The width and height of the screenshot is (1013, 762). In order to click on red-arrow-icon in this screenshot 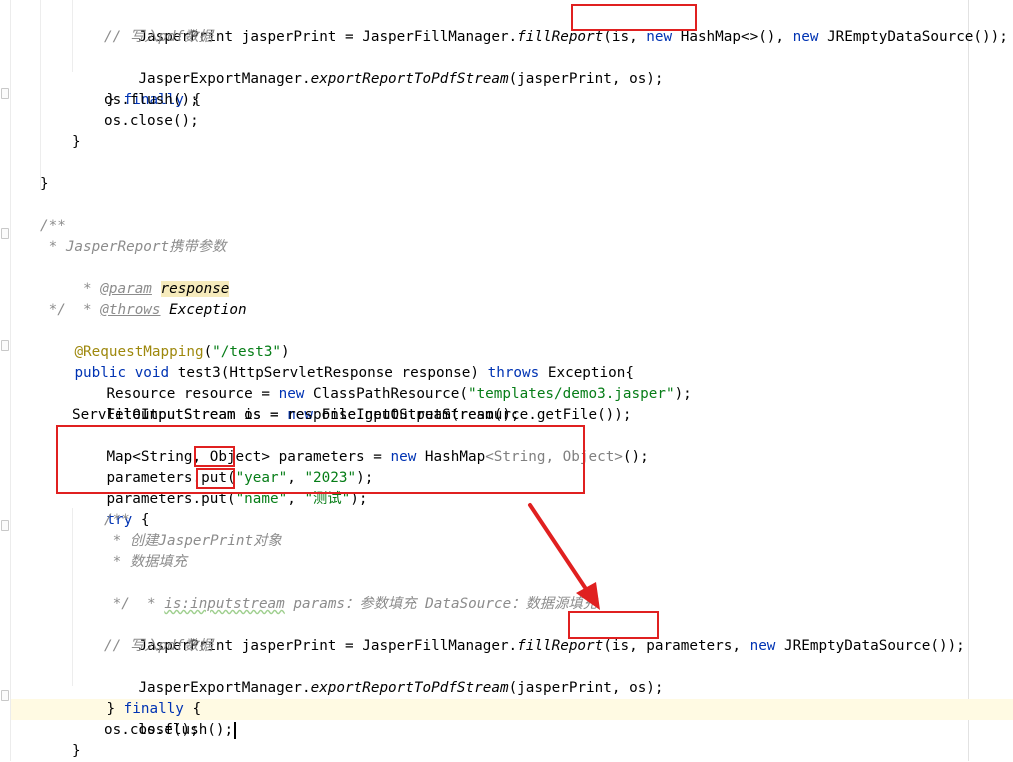, I will do `click(564, 556)`.